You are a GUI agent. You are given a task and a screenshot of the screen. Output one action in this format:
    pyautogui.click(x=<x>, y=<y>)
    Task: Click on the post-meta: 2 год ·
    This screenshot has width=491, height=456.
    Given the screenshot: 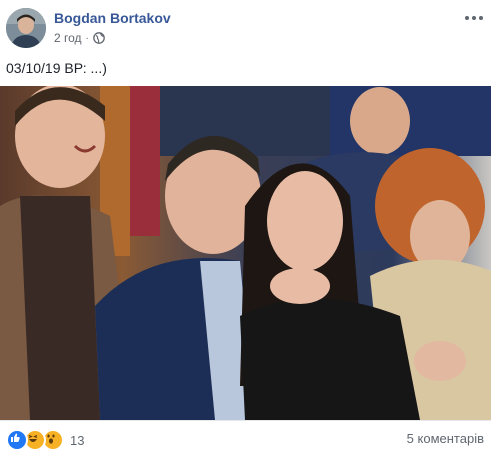 What is the action you would take?
    pyautogui.click(x=79, y=38)
    